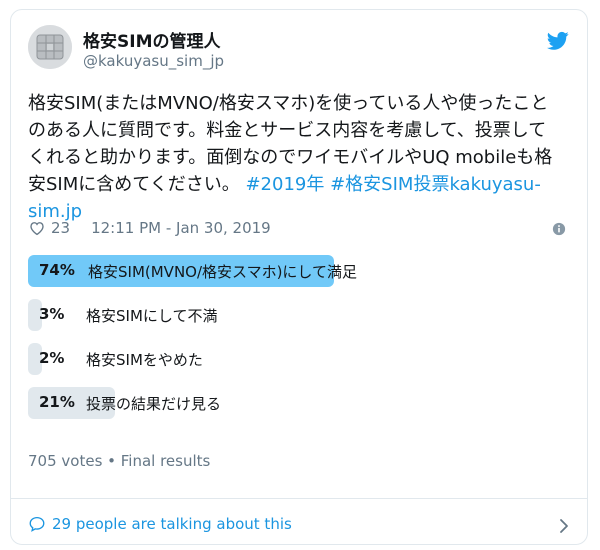  Describe the element at coordinates (37, 228) in the screenshot. I see `heart-icon` at that location.